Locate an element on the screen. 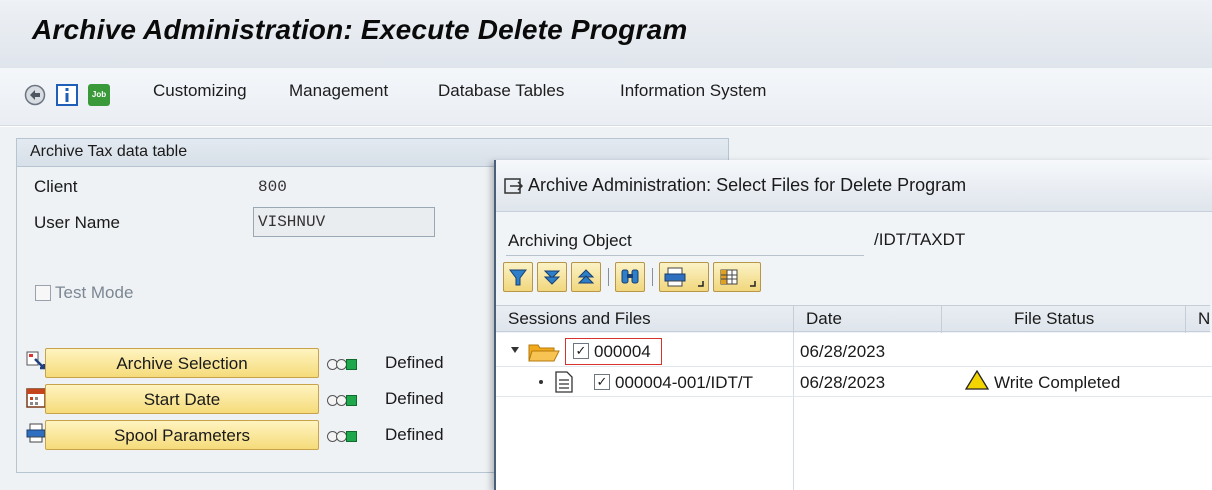 The image size is (1212, 490). dialog-window-icon is located at coordinates (514, 186).